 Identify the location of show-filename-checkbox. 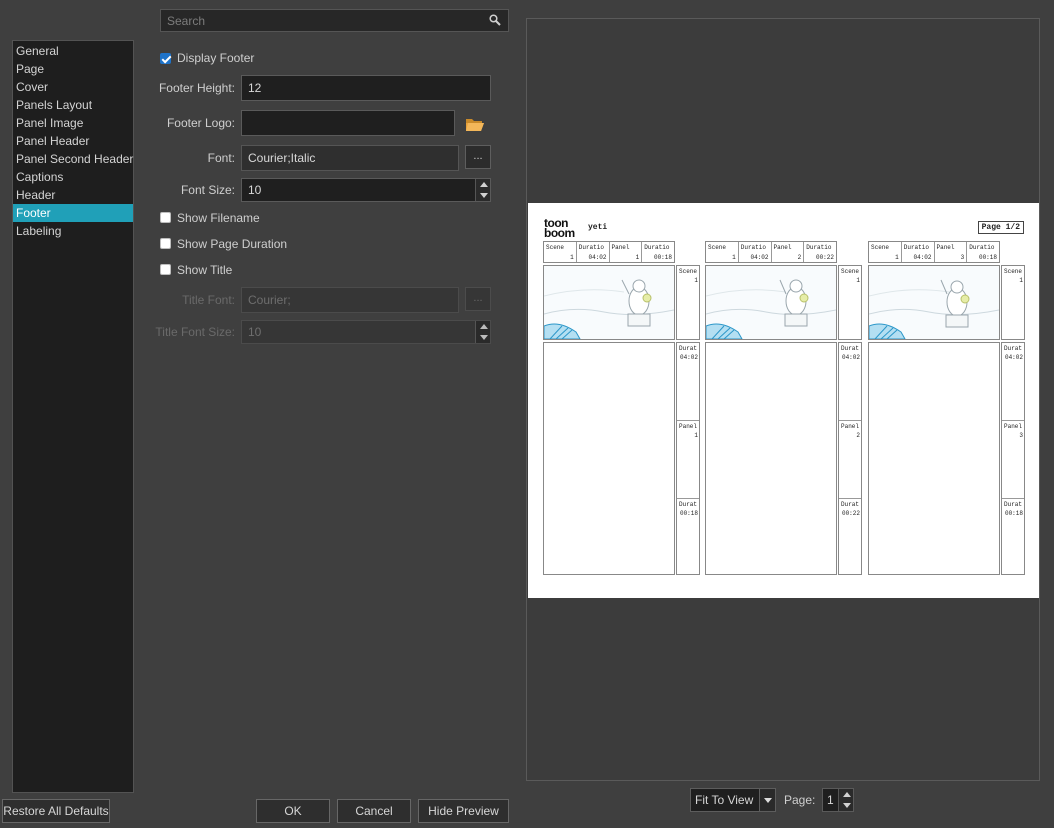
(165, 217).